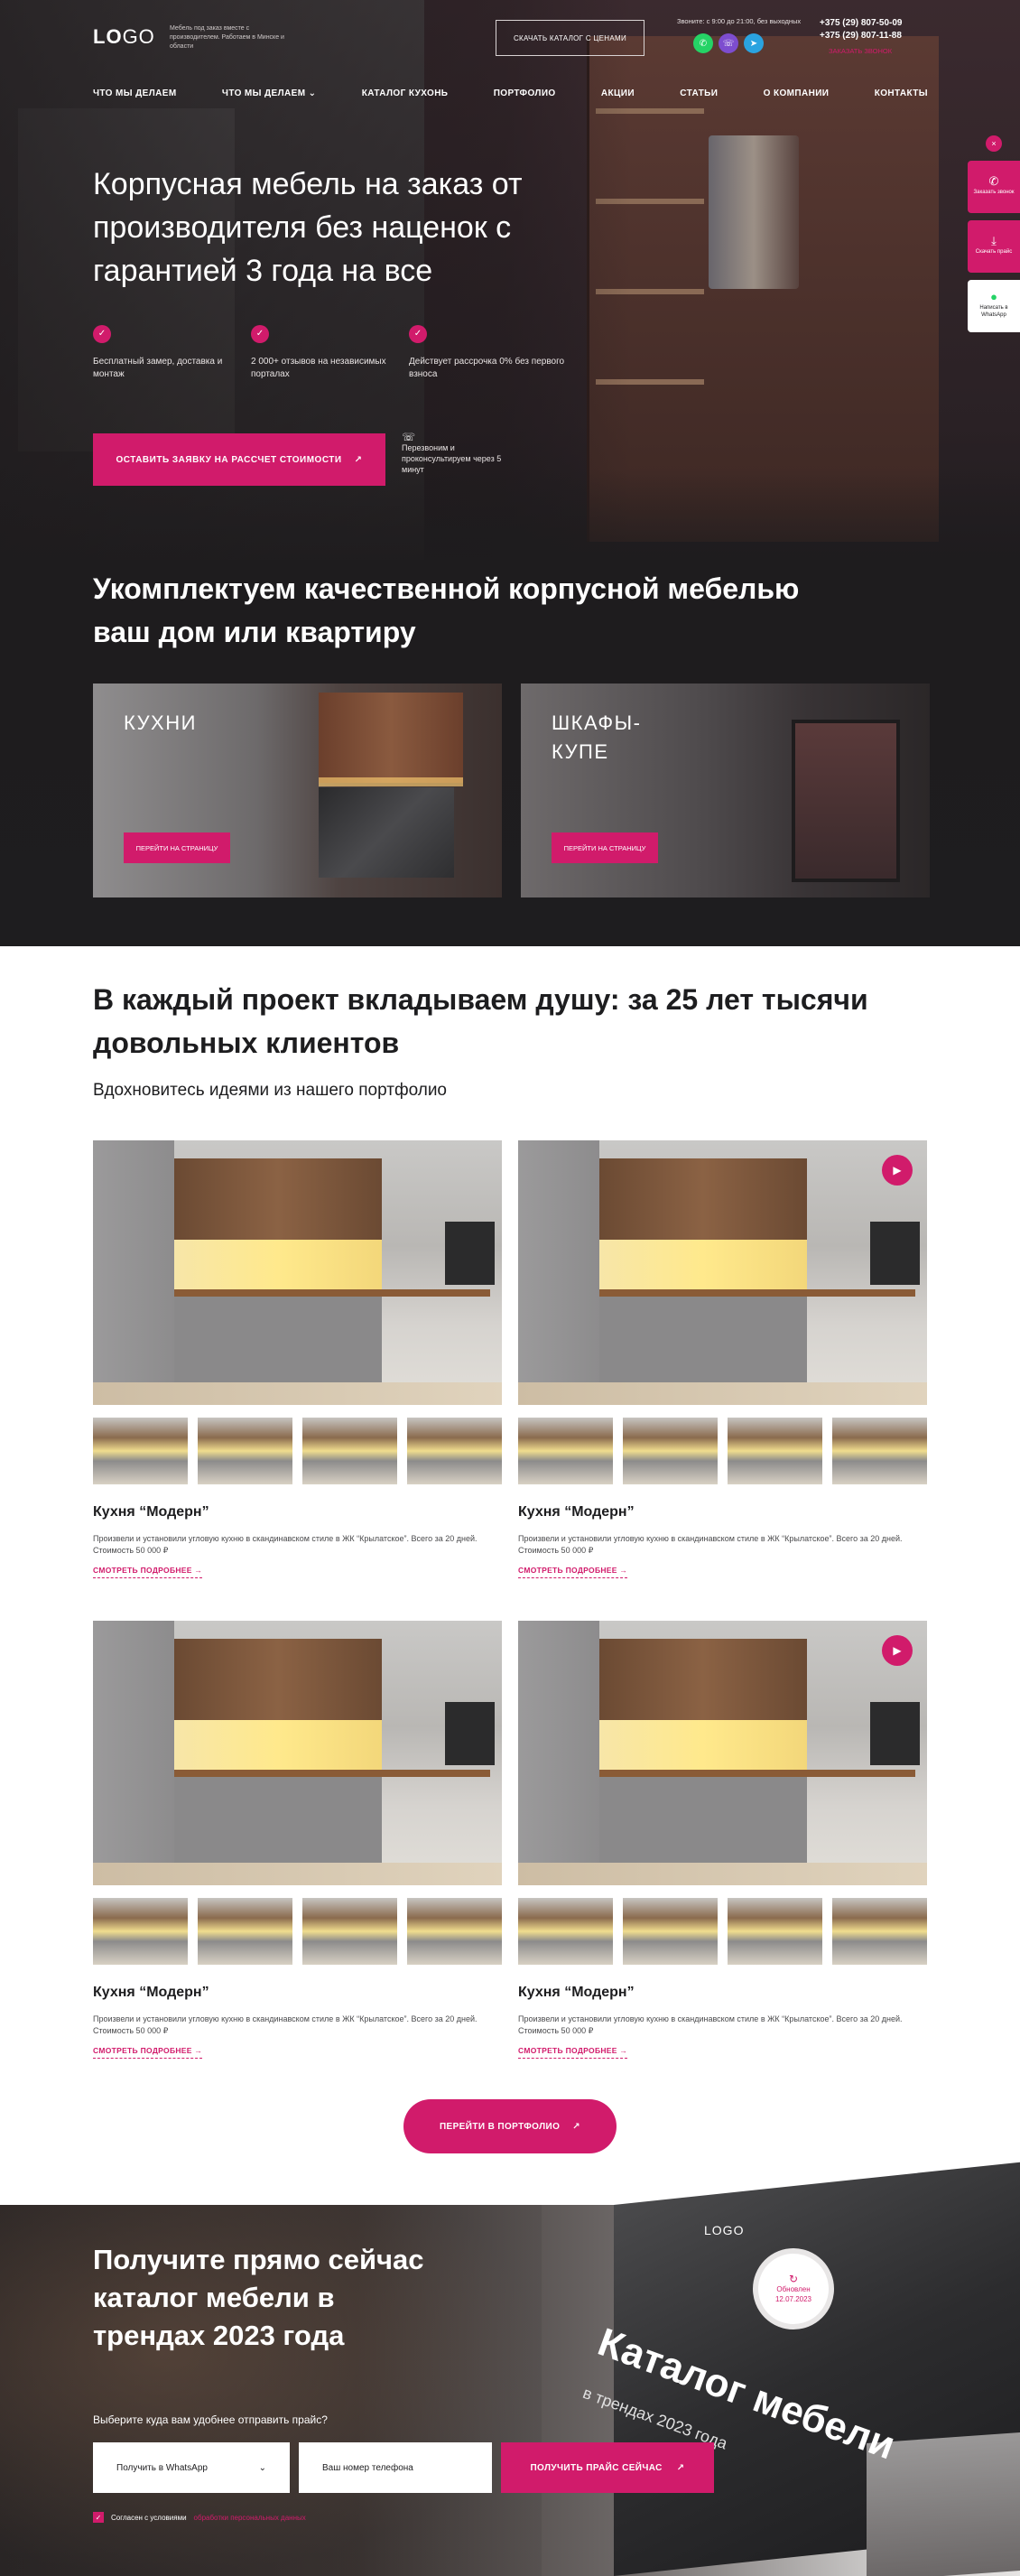  I want to click on rail-price-button: ⤓ Скачать прайс, so click(994, 246).